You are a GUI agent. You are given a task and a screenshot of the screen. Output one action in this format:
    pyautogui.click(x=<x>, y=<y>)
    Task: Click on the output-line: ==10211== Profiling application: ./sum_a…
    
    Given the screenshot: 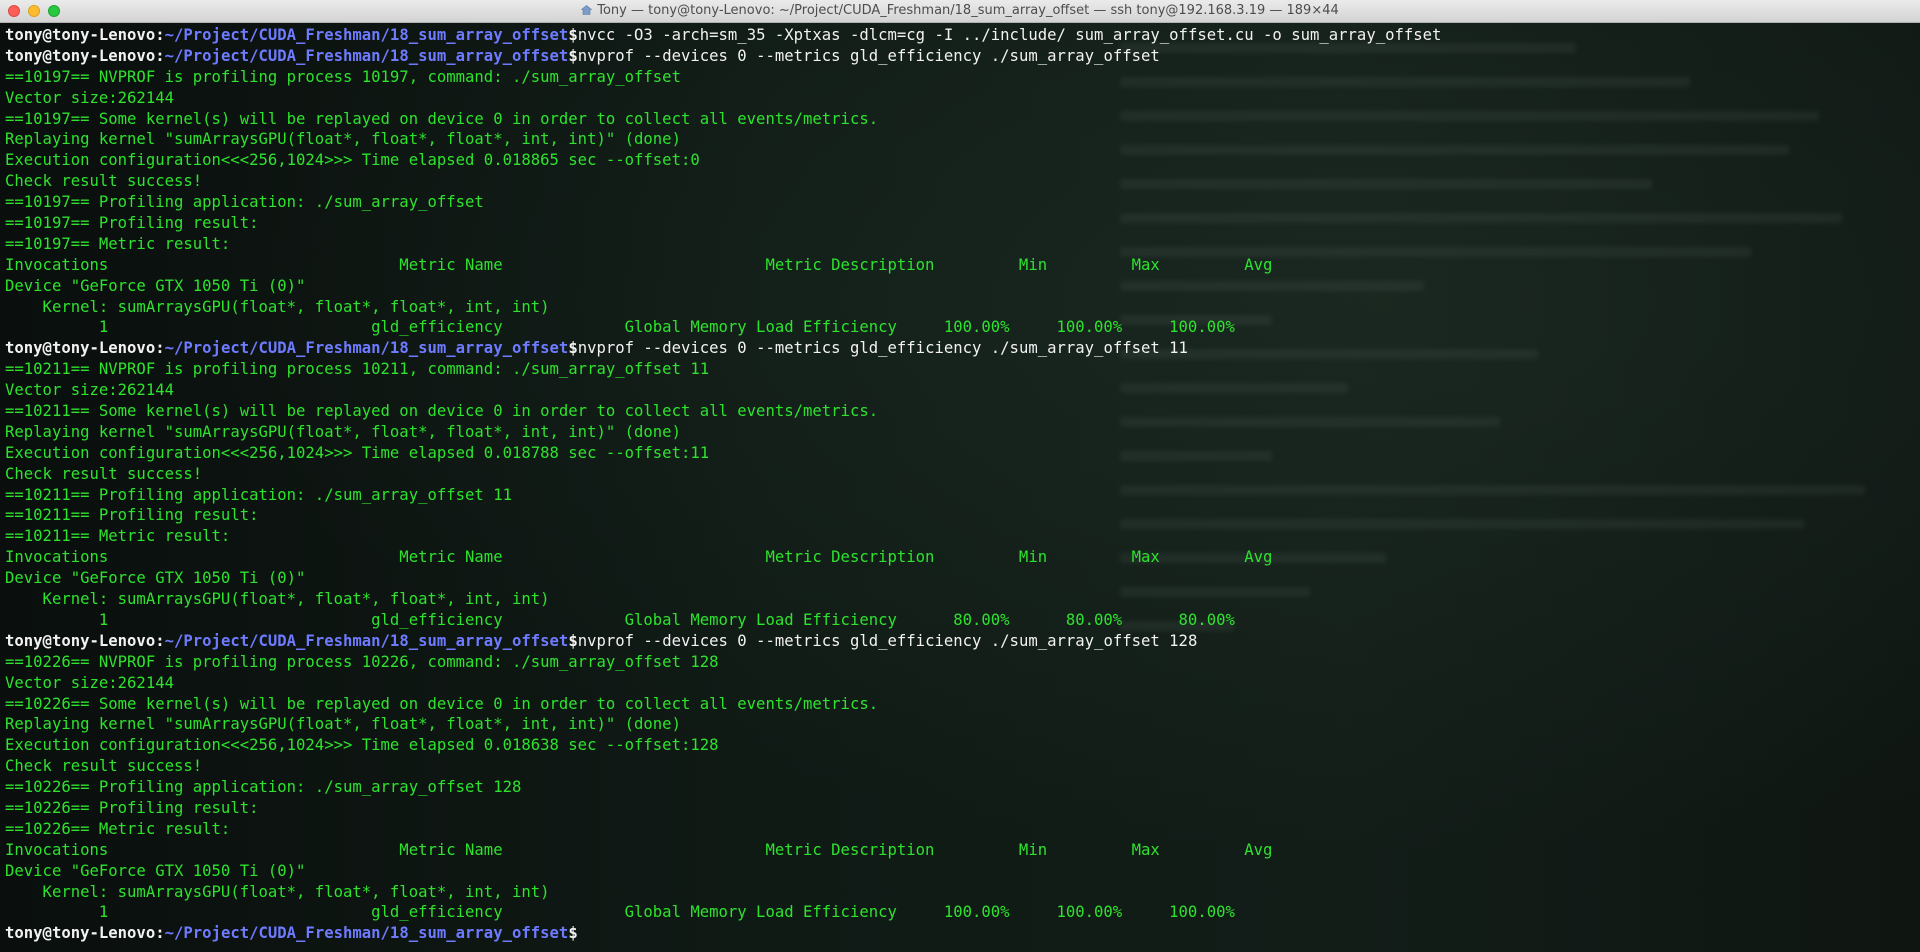 What is the action you would take?
    pyautogui.click(x=258, y=494)
    